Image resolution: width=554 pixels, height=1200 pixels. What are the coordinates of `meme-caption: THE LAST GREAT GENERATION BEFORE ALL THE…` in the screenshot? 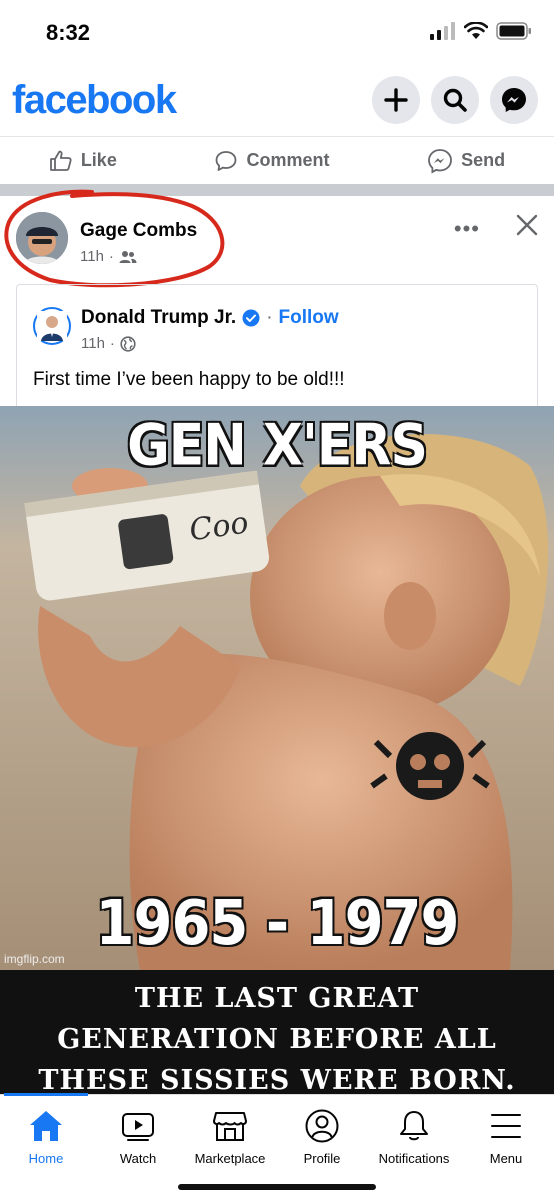 It's located at (277, 1033).